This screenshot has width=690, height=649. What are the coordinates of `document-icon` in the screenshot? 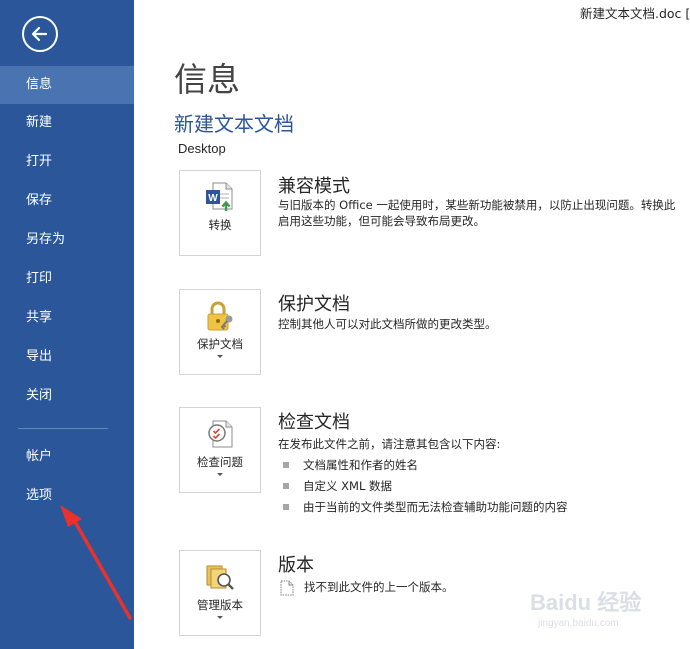 It's located at (287, 588).